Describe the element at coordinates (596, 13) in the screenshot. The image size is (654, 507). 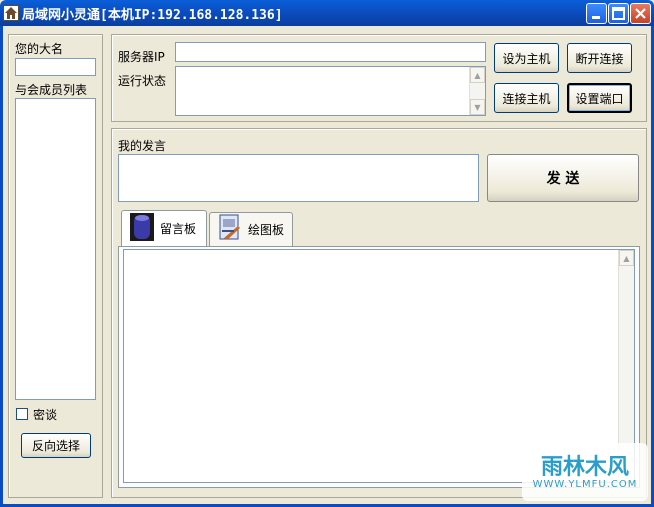
I see `minimize-button` at that location.